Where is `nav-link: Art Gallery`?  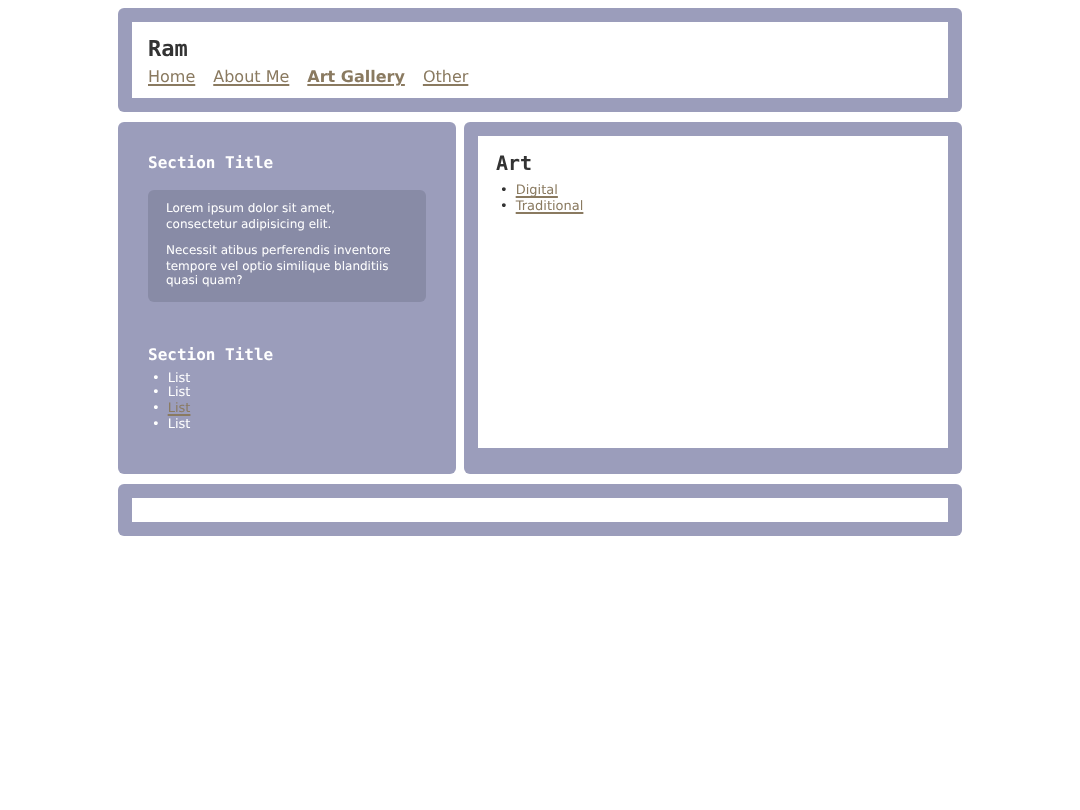 nav-link: Art Gallery is located at coordinates (356, 77).